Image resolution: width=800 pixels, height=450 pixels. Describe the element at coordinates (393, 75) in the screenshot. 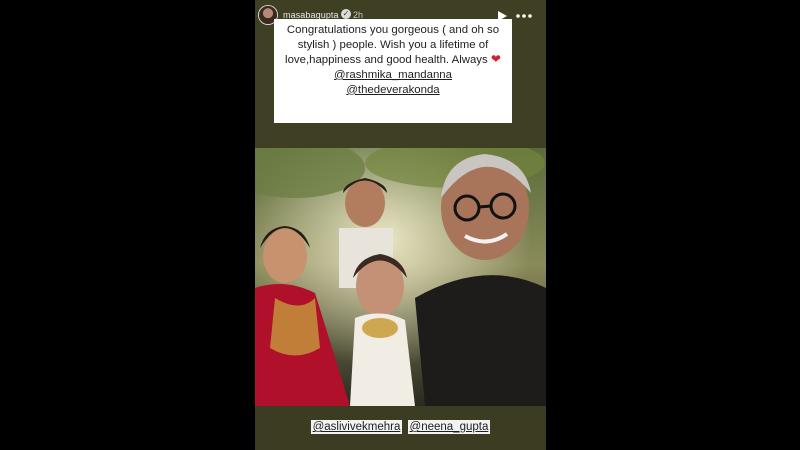

I see `mention-rashmika: @rashmika_mandanna` at that location.